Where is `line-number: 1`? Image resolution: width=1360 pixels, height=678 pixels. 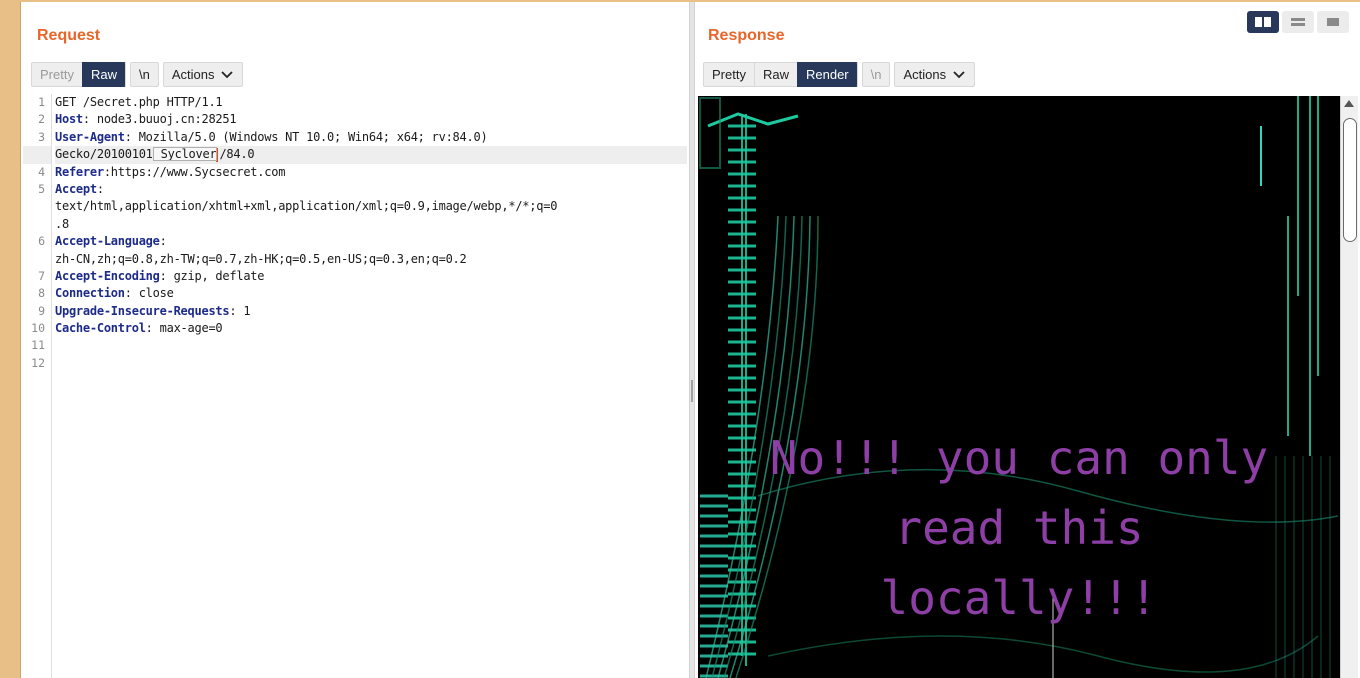 line-number: 1 is located at coordinates (41, 102).